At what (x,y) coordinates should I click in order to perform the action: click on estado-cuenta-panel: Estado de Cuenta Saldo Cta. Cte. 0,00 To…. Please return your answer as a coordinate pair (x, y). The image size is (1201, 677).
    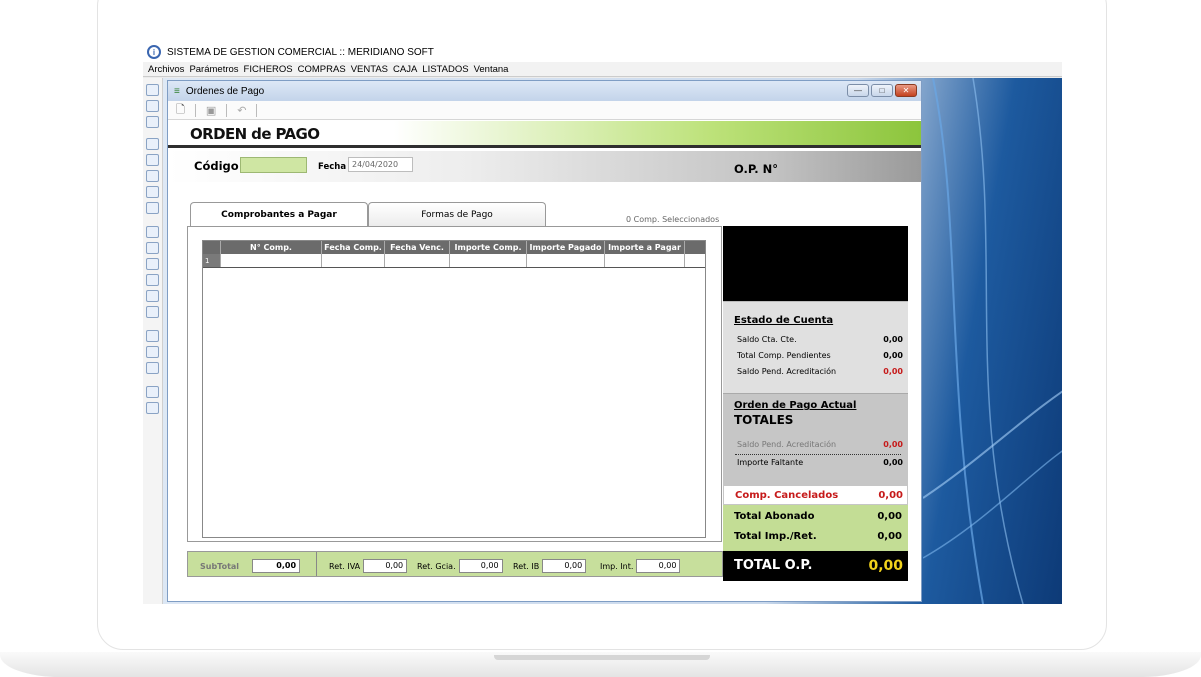
    Looking at the image, I should click on (815, 347).